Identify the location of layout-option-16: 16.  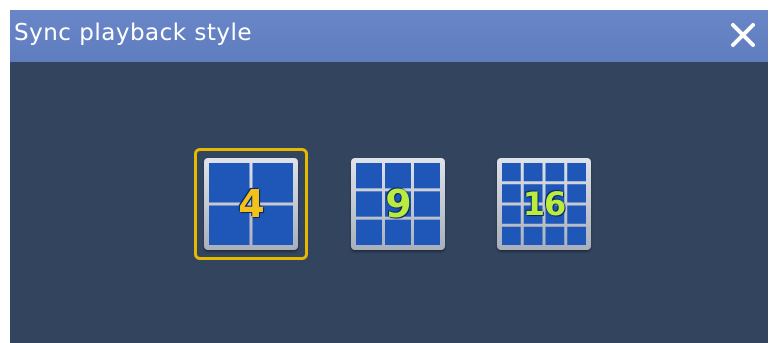
(544, 204).